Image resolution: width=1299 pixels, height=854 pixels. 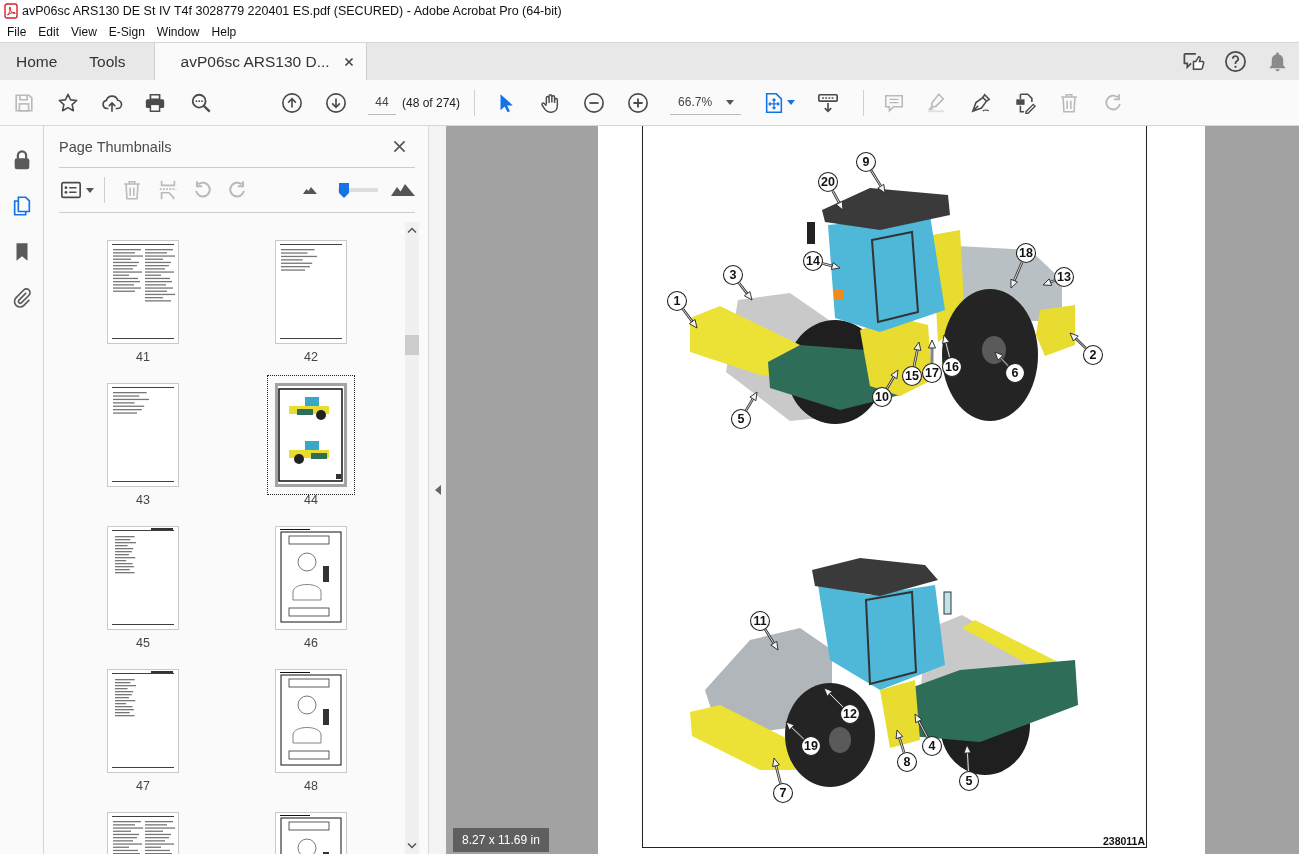 What do you see at coordinates (813, 261) in the screenshot?
I see `callout-number: 14` at bounding box center [813, 261].